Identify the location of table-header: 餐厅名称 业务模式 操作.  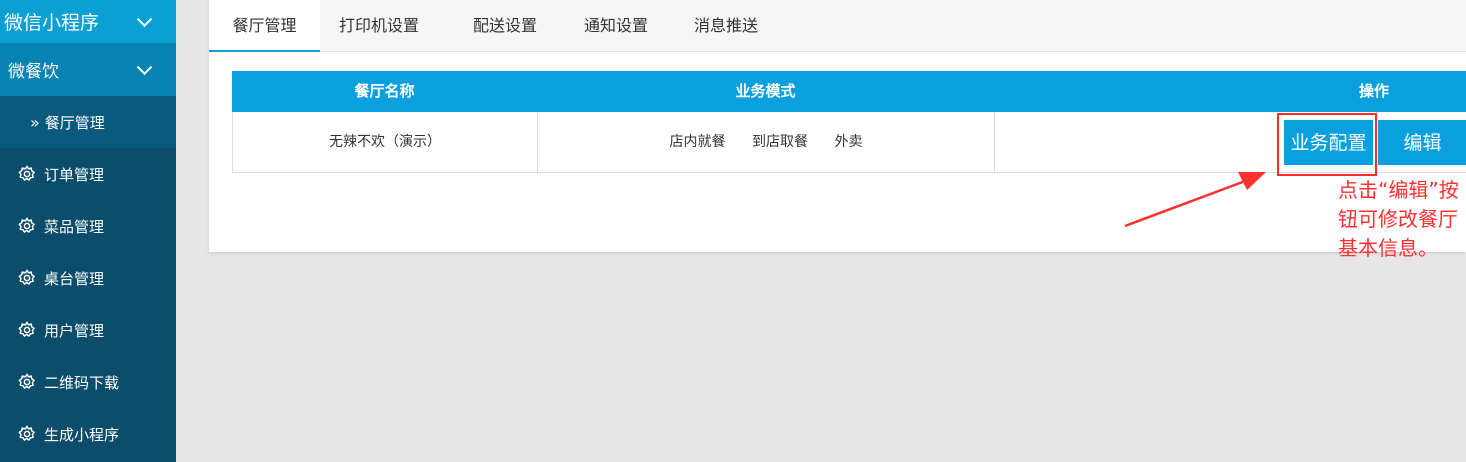
(849, 91).